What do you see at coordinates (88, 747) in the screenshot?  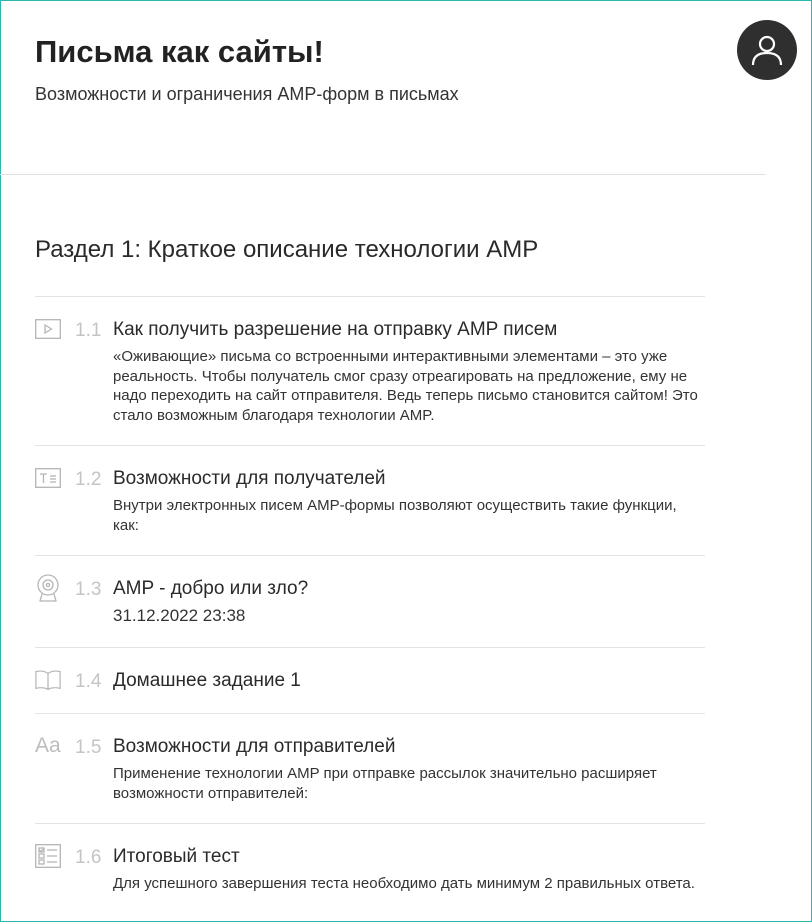 I see `lesson-number: 1.5` at bounding box center [88, 747].